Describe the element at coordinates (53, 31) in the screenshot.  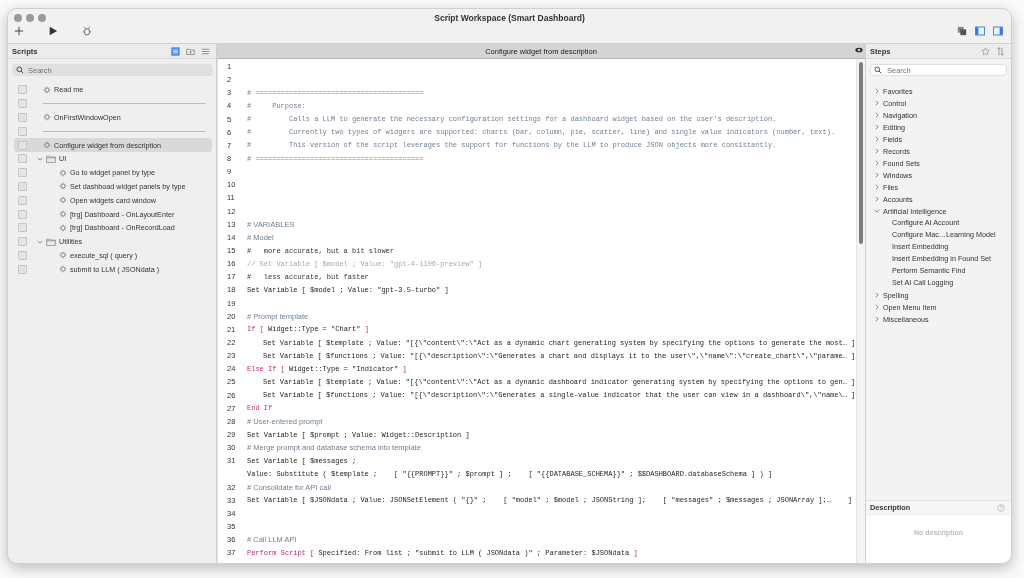
I see `play-icon` at that location.